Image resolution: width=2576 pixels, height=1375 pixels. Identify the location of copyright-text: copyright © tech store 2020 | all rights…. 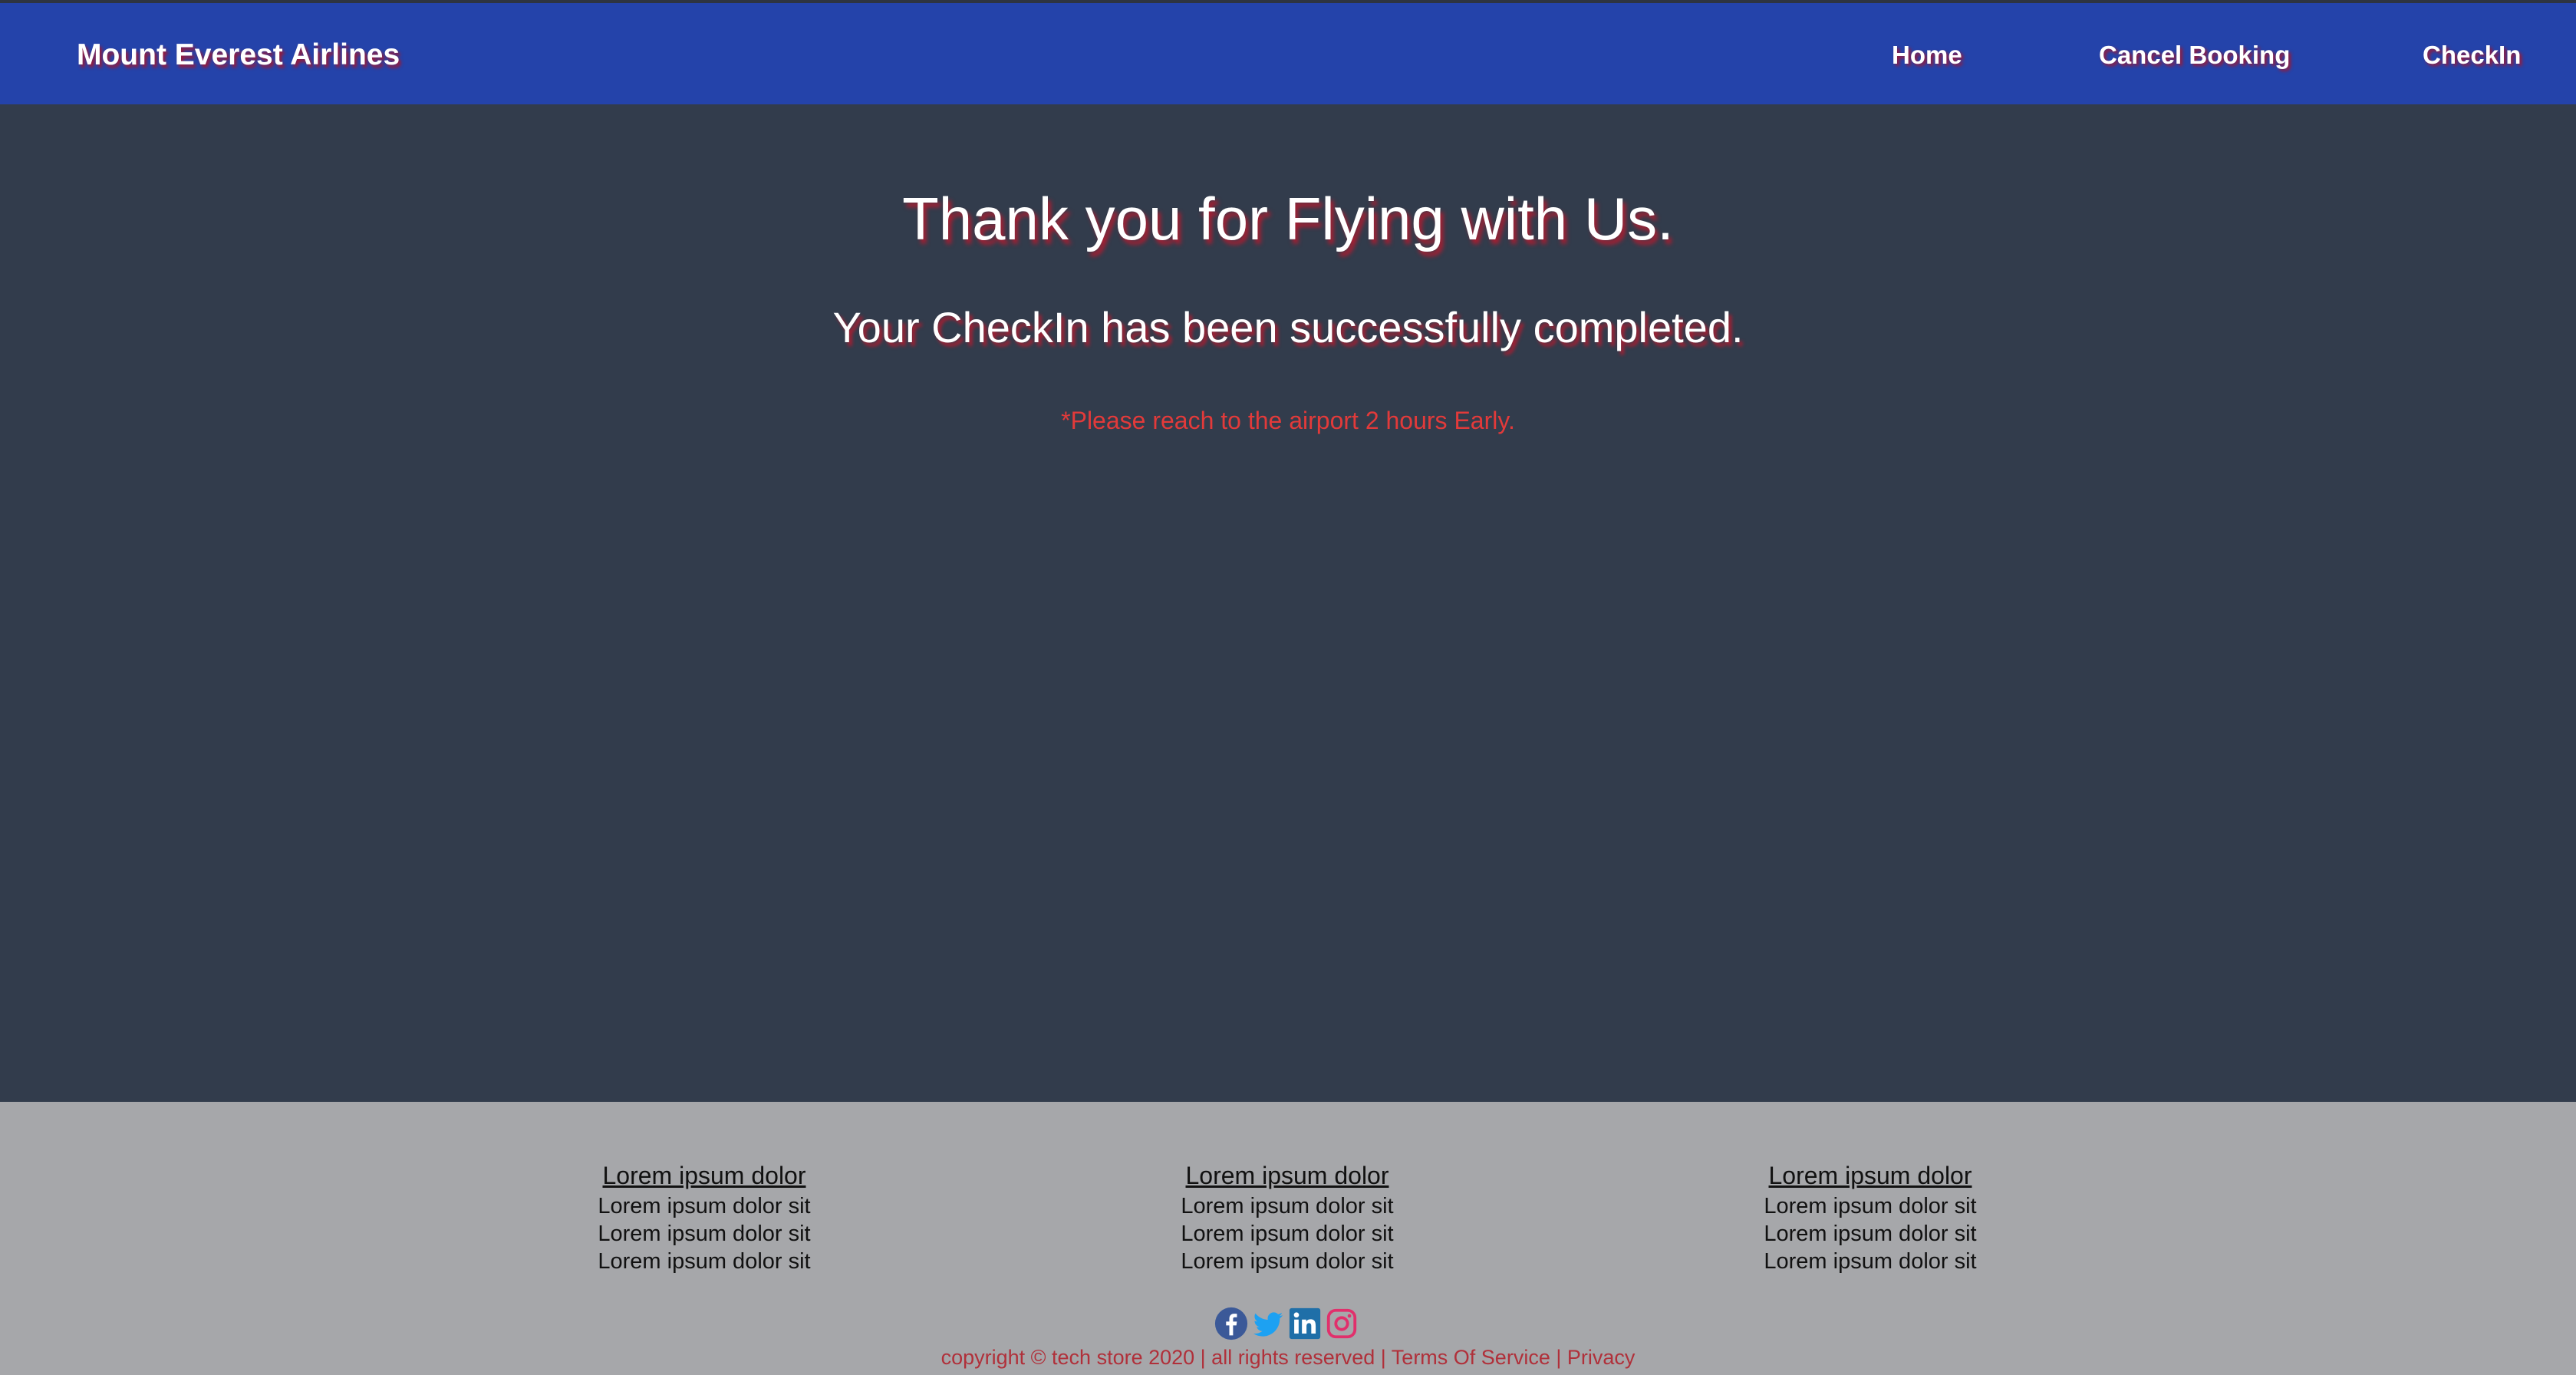
(1163, 1357).